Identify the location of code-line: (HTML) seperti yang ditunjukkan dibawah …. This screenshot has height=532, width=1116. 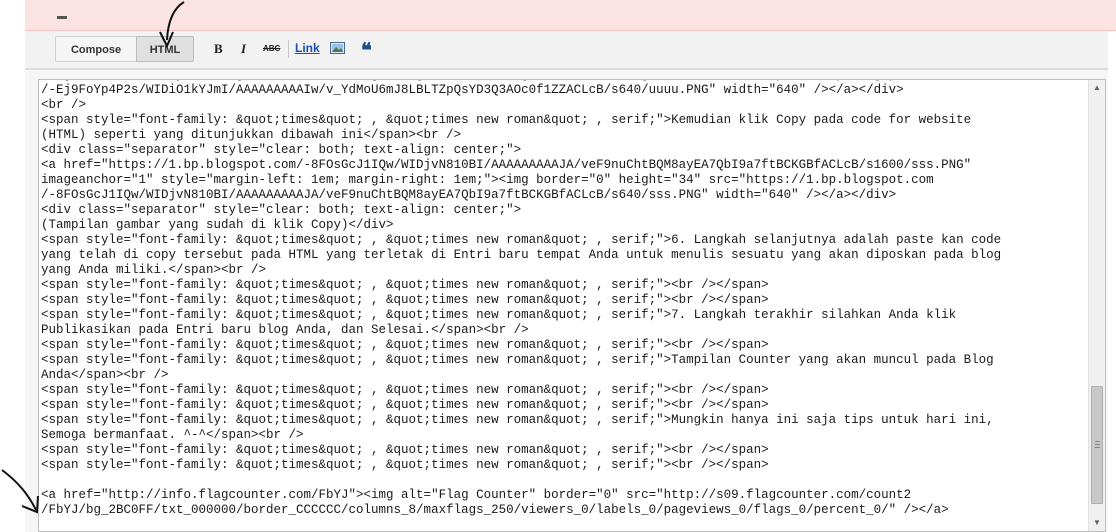
(251, 135).